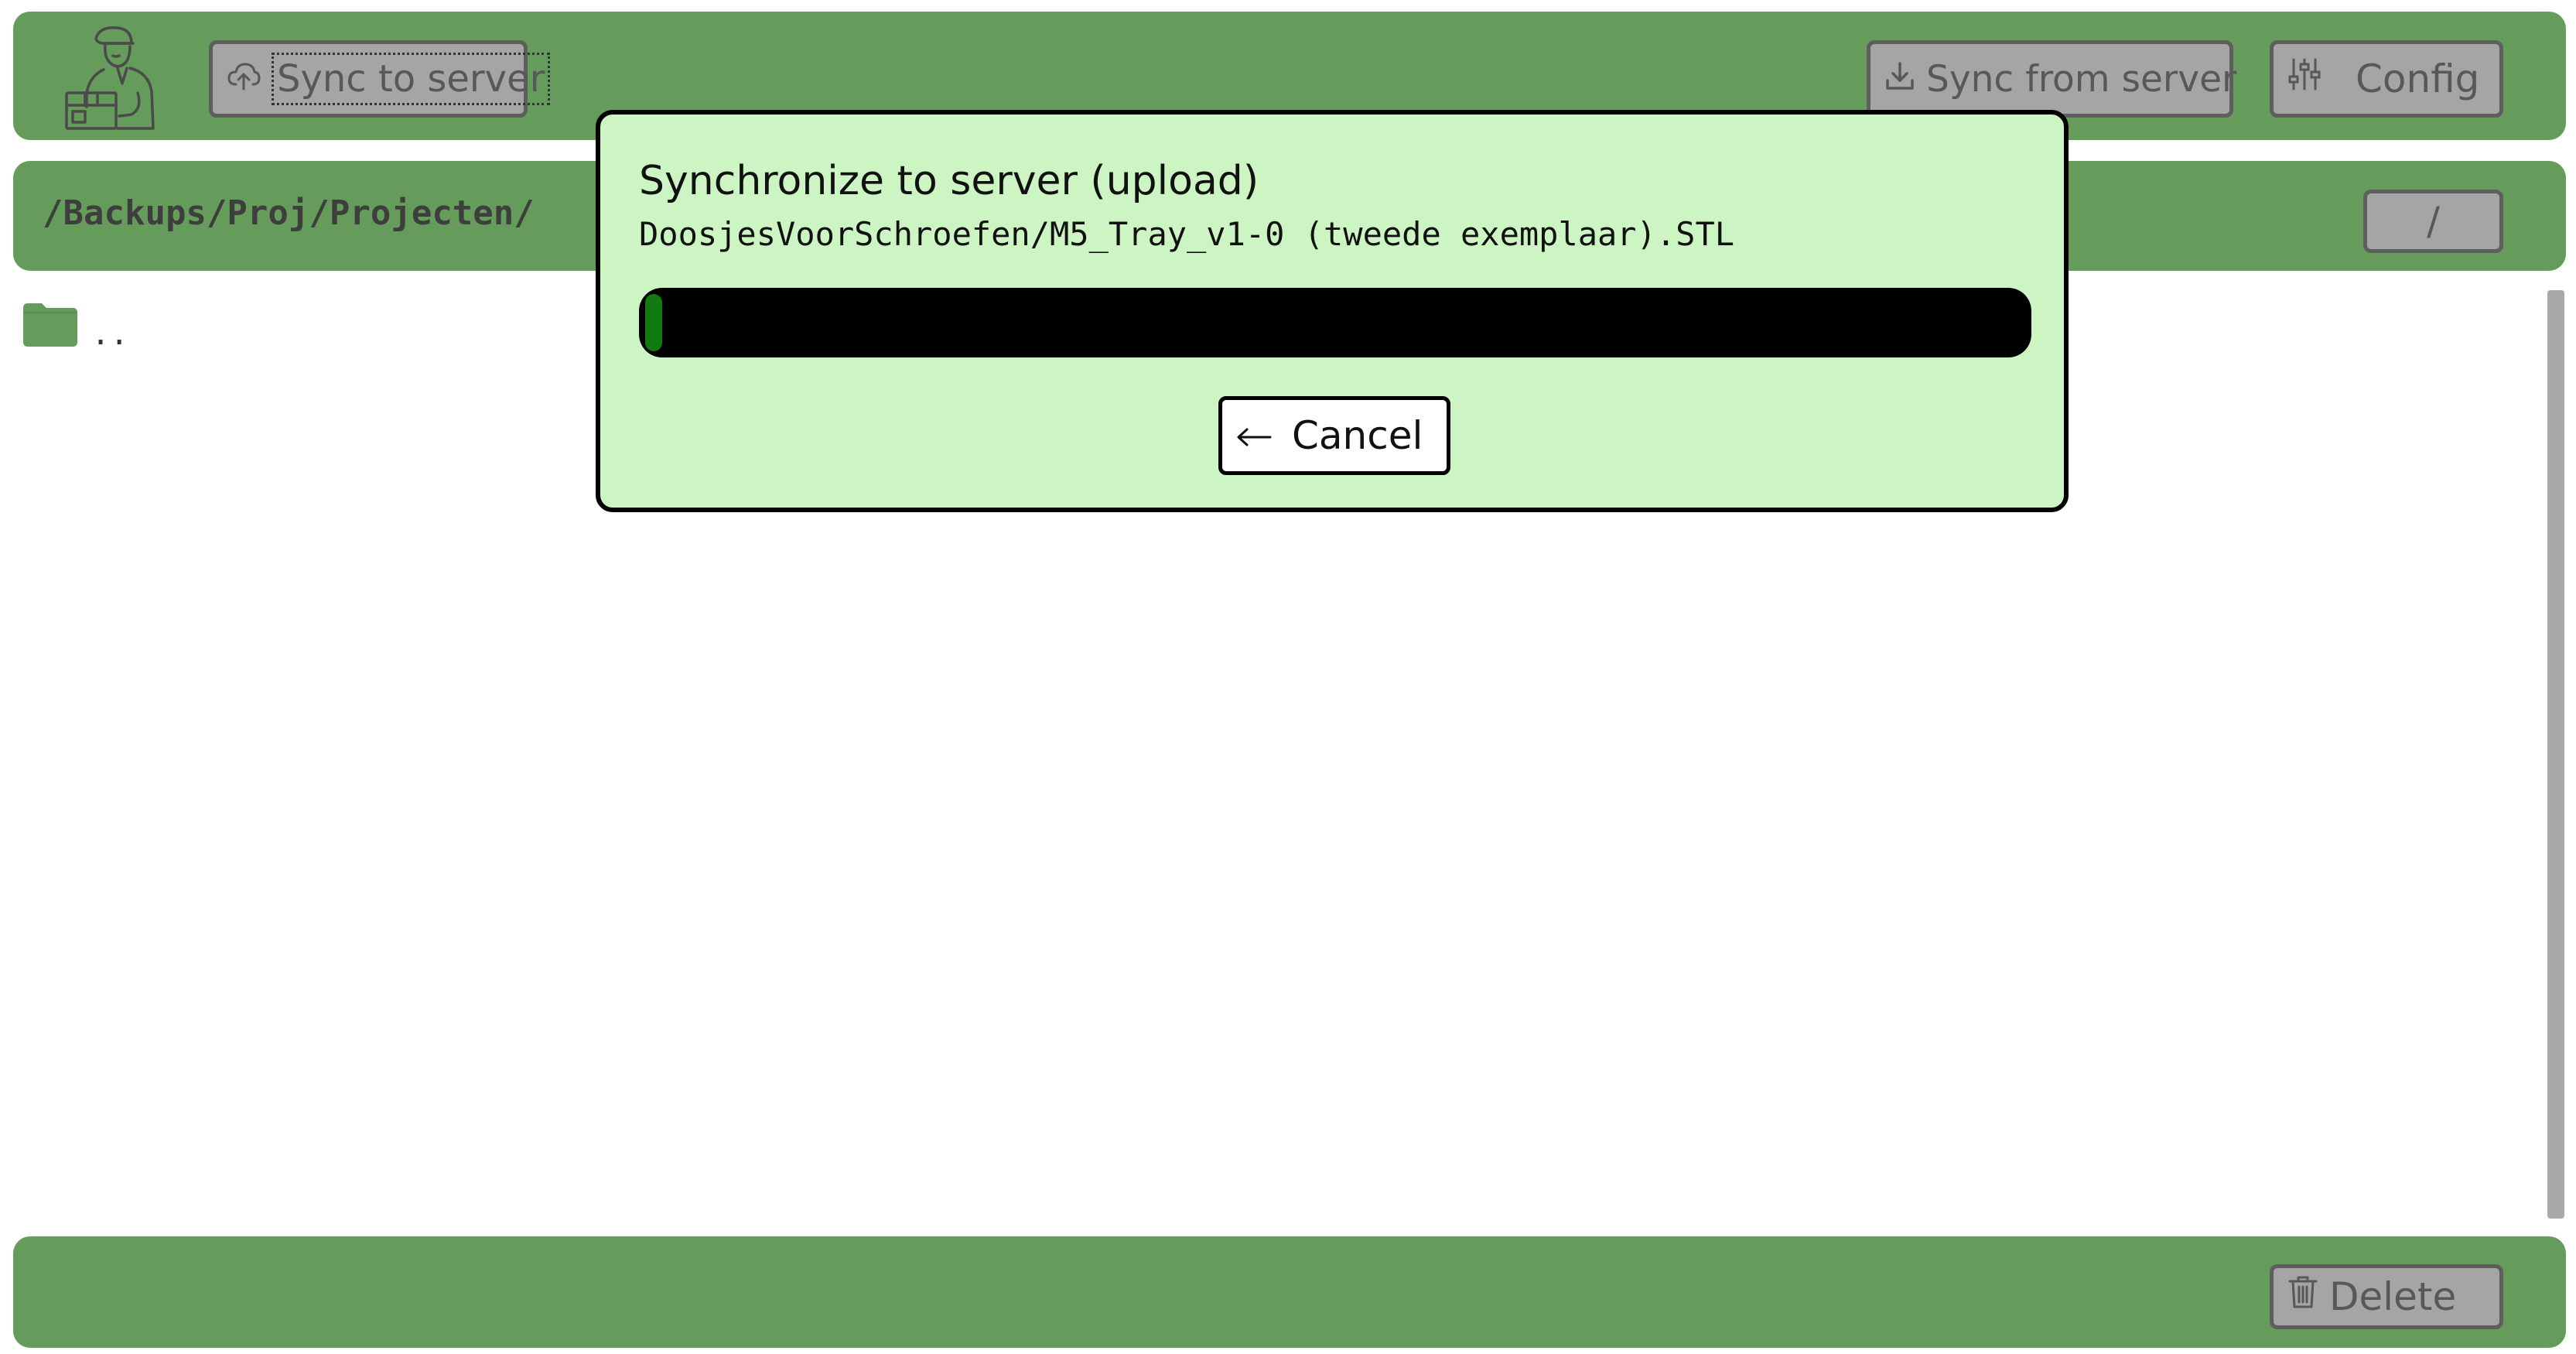  I want to click on vertical-scrollbar, so click(2555, 754).